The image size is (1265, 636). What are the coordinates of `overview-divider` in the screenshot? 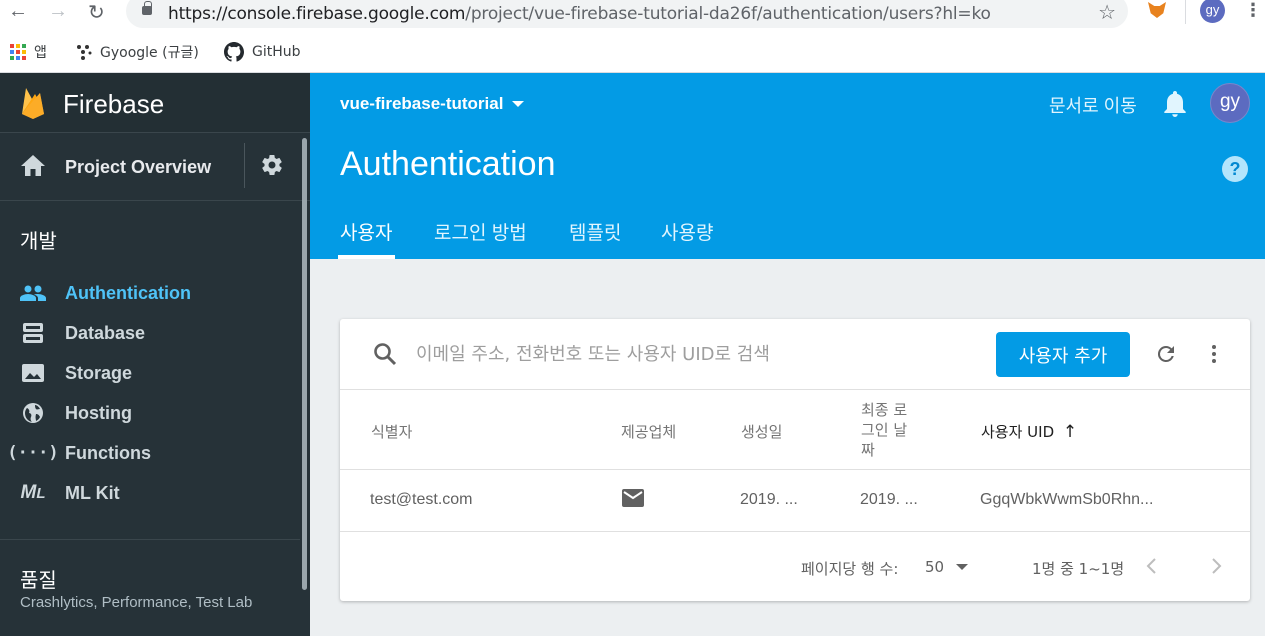 It's located at (244, 165).